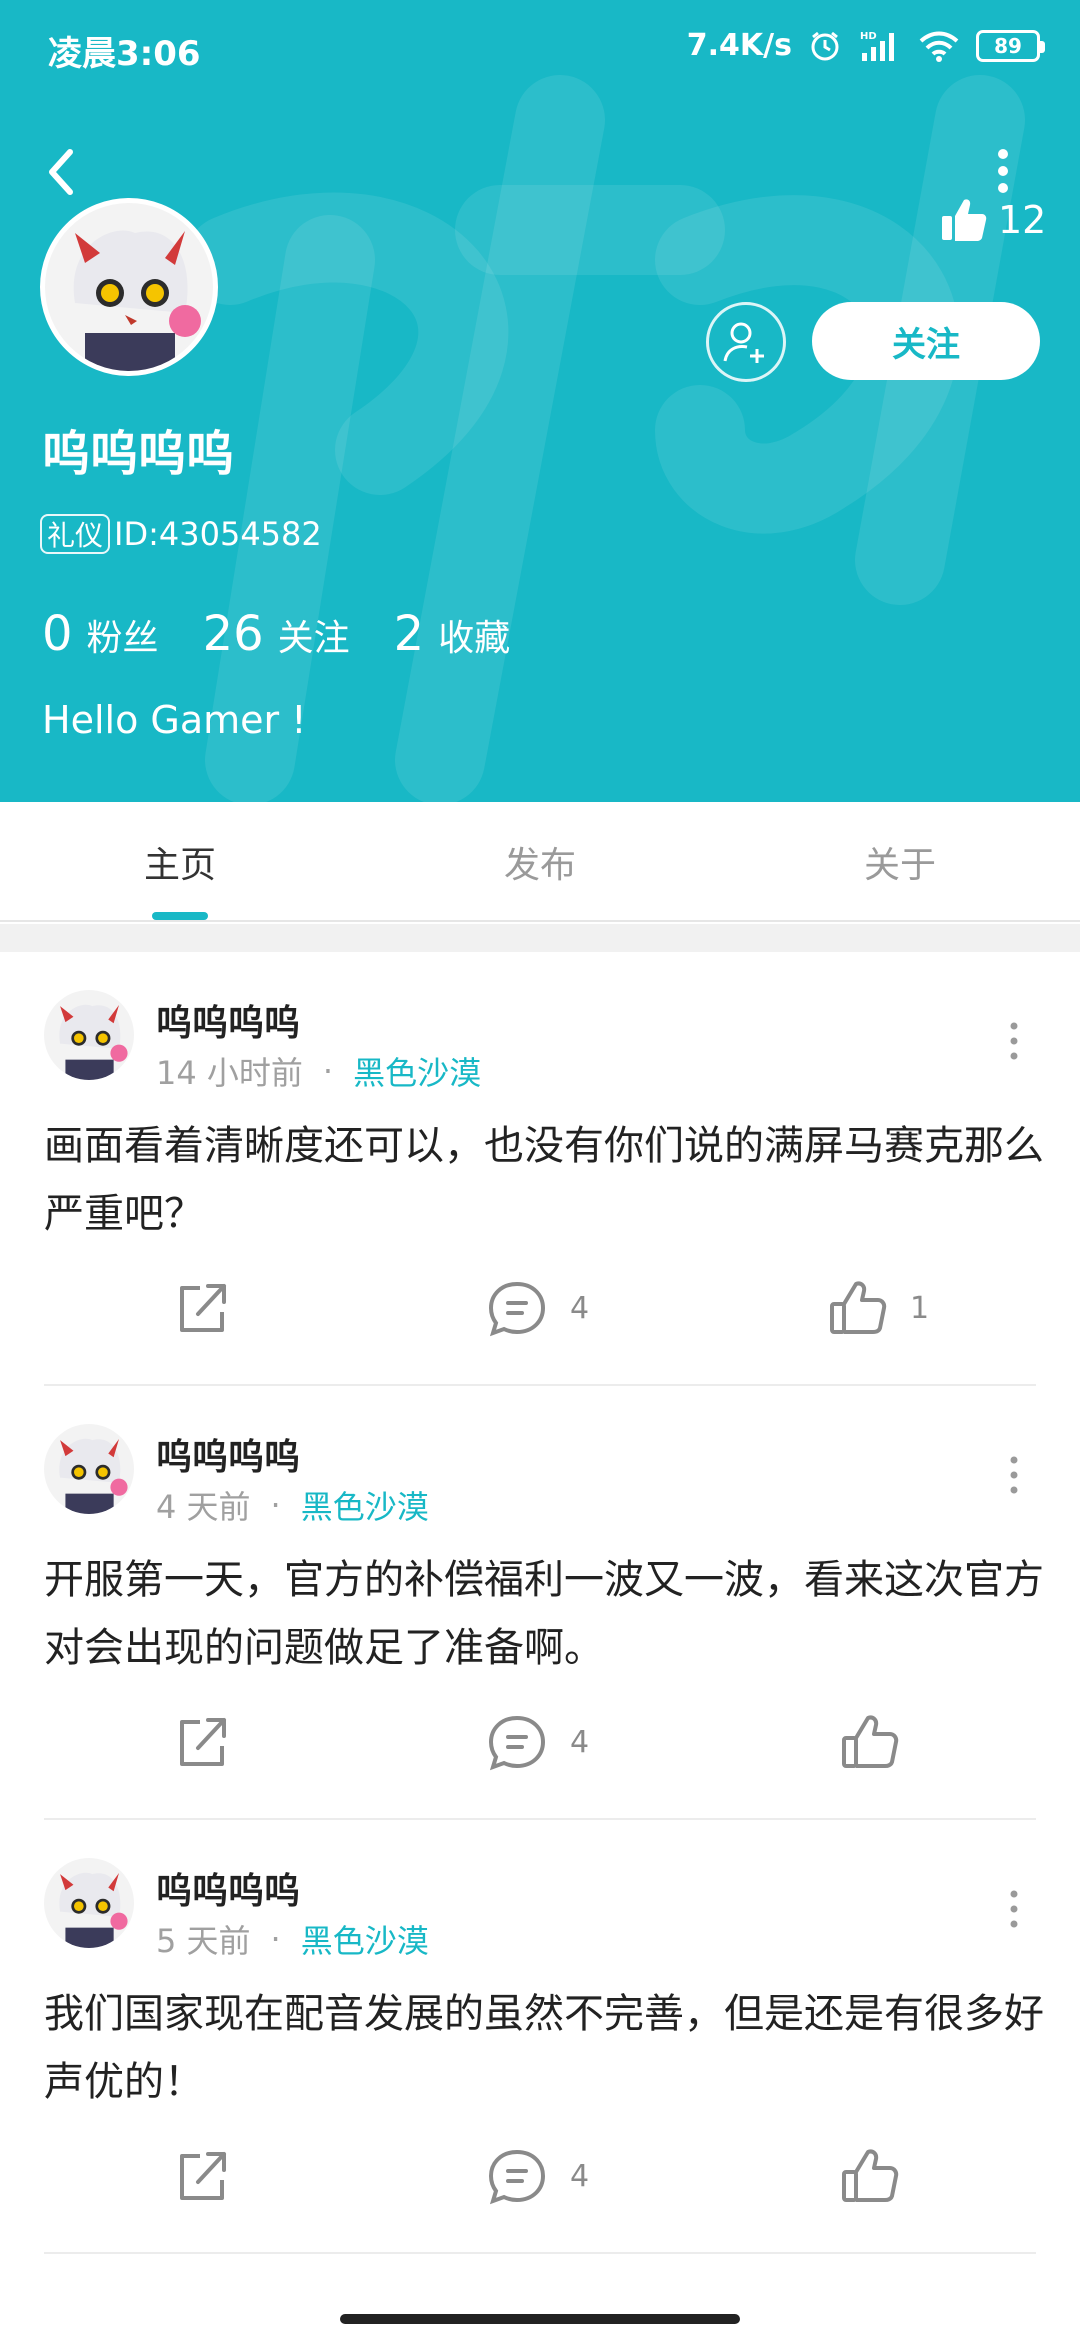 This screenshot has height=2340, width=1080. What do you see at coordinates (313, 638) in the screenshot?
I see `stat-following-label: 关注` at bounding box center [313, 638].